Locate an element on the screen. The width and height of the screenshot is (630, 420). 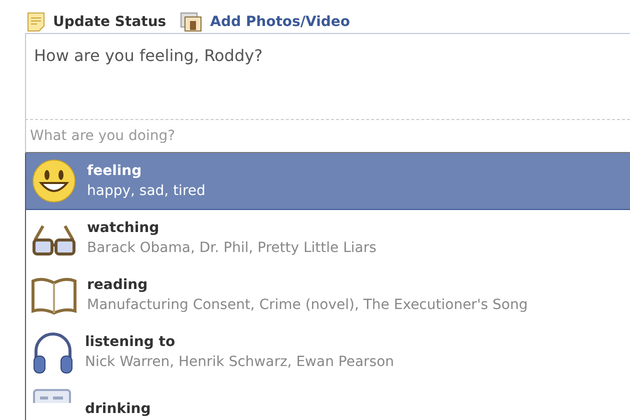
composer-tab: Add Photos/Video is located at coordinates (265, 22).